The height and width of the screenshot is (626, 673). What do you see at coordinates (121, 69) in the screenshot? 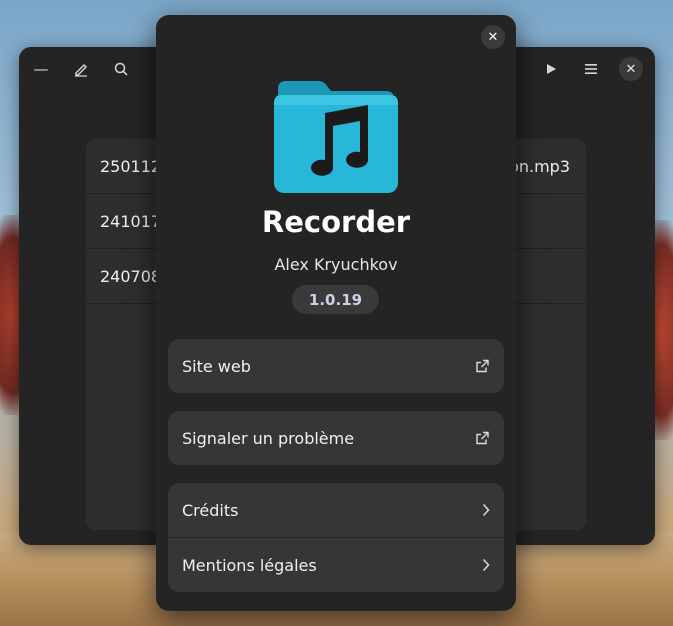
I see `search-icon` at bounding box center [121, 69].